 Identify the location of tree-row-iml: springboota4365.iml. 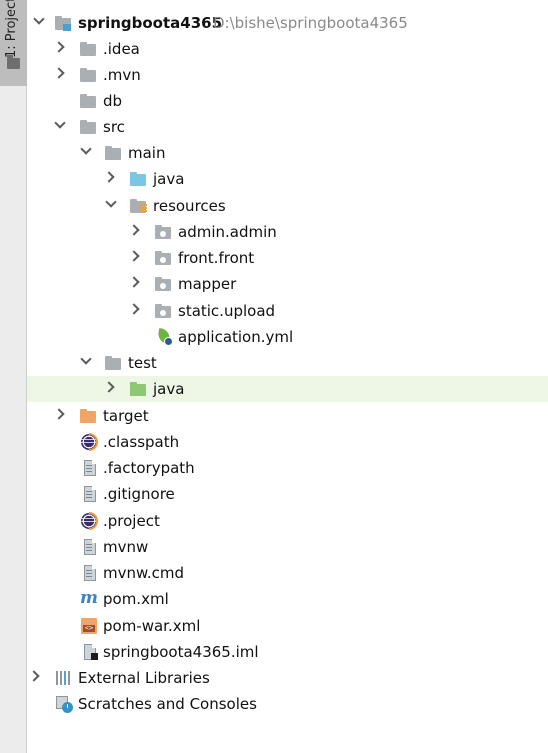
(287, 652).